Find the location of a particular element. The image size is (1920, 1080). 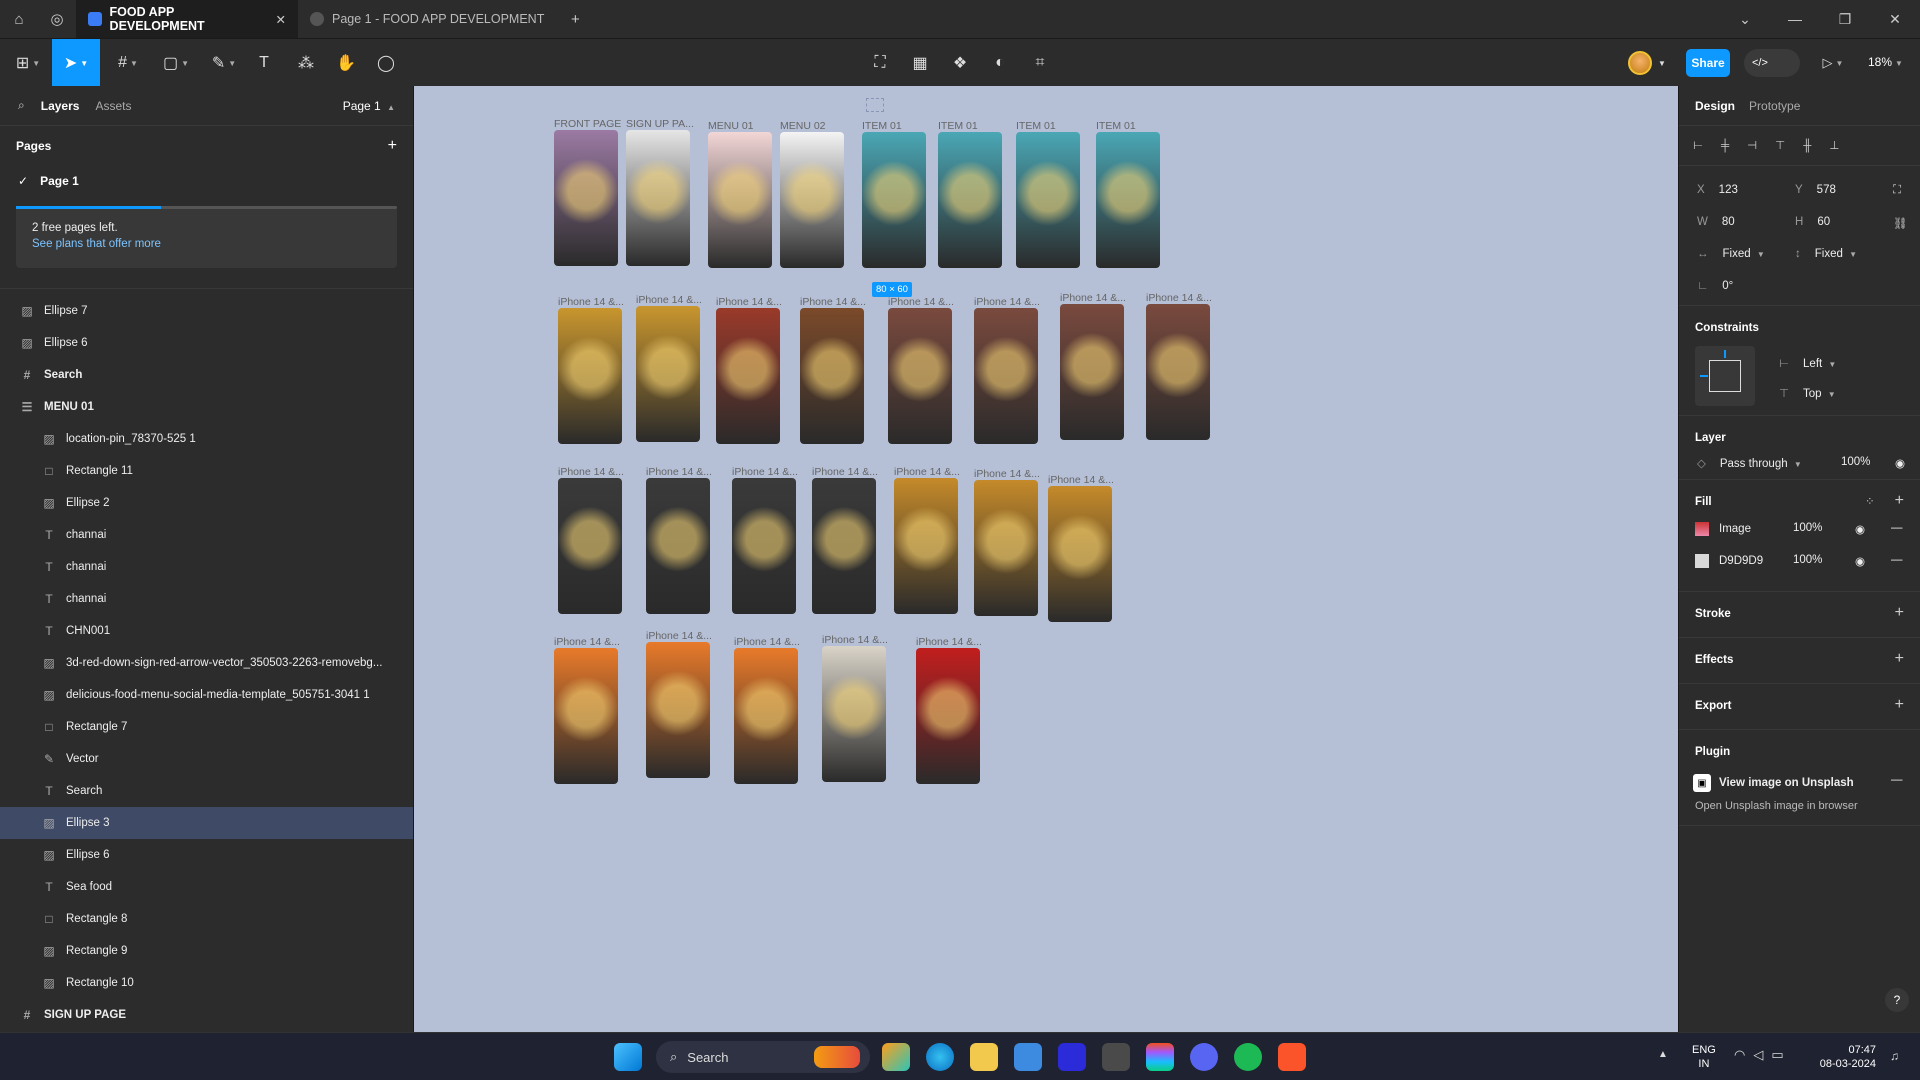

tabs-dropdown-icon: ⌄ is located at coordinates (1745, 19).